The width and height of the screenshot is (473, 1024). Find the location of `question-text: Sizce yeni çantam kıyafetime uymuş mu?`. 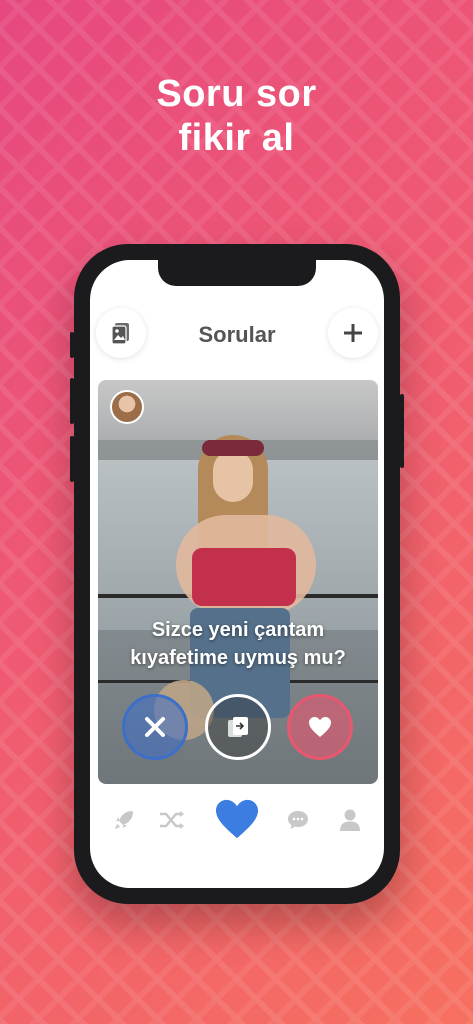

question-text: Sizce yeni çantam kıyafetime uymuş mu? is located at coordinates (238, 644).